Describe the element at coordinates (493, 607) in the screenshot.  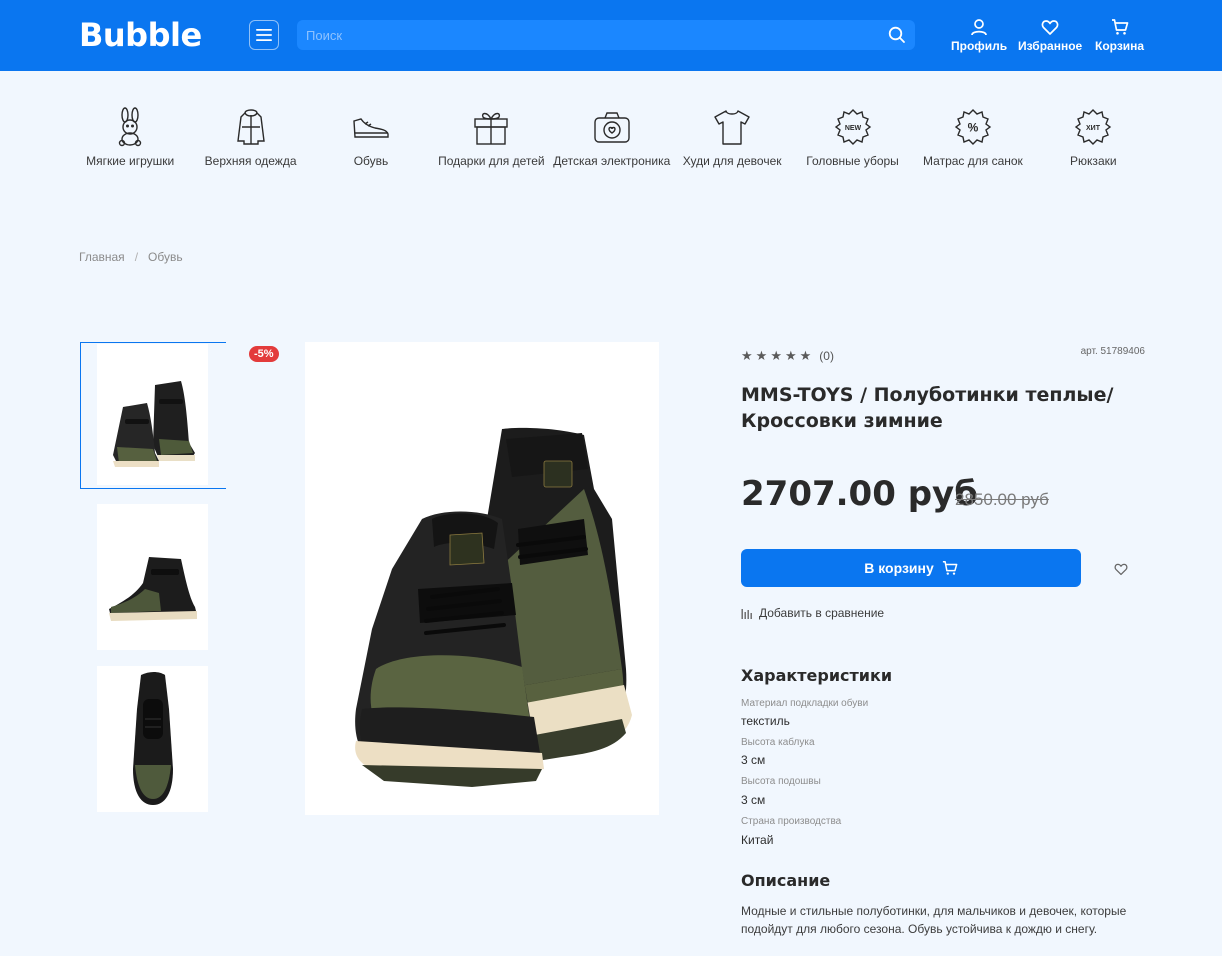
I see `shoe-photo-main` at that location.